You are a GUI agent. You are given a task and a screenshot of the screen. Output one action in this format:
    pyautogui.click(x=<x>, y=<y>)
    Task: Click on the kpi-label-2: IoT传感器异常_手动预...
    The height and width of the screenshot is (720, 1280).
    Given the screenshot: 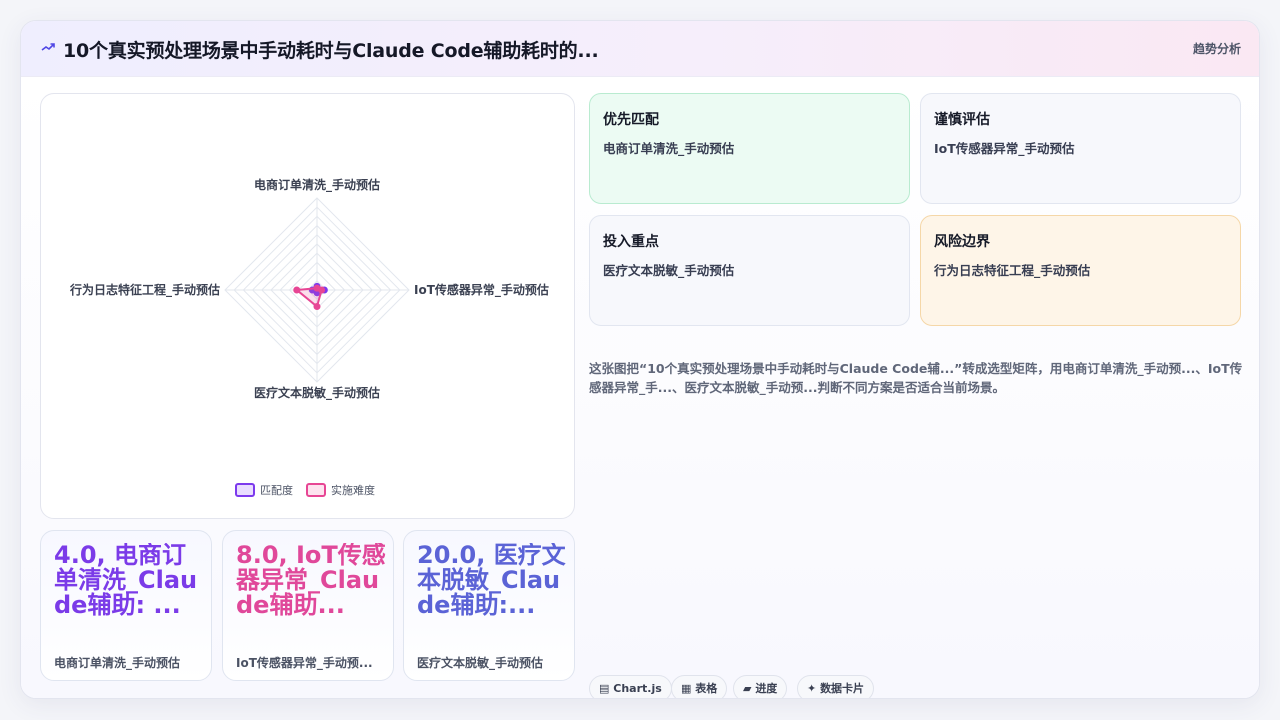 What is the action you would take?
    pyautogui.click(x=304, y=663)
    